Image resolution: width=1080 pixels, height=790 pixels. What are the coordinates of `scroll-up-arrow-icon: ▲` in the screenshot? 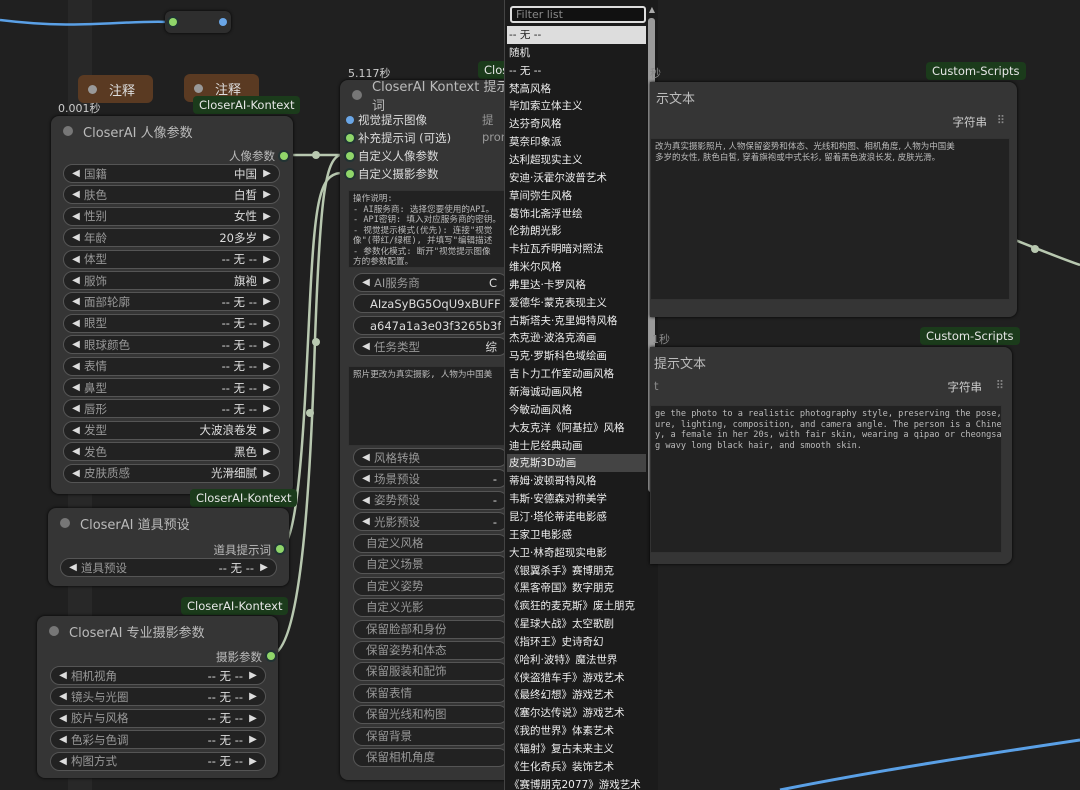 It's located at (652, 9).